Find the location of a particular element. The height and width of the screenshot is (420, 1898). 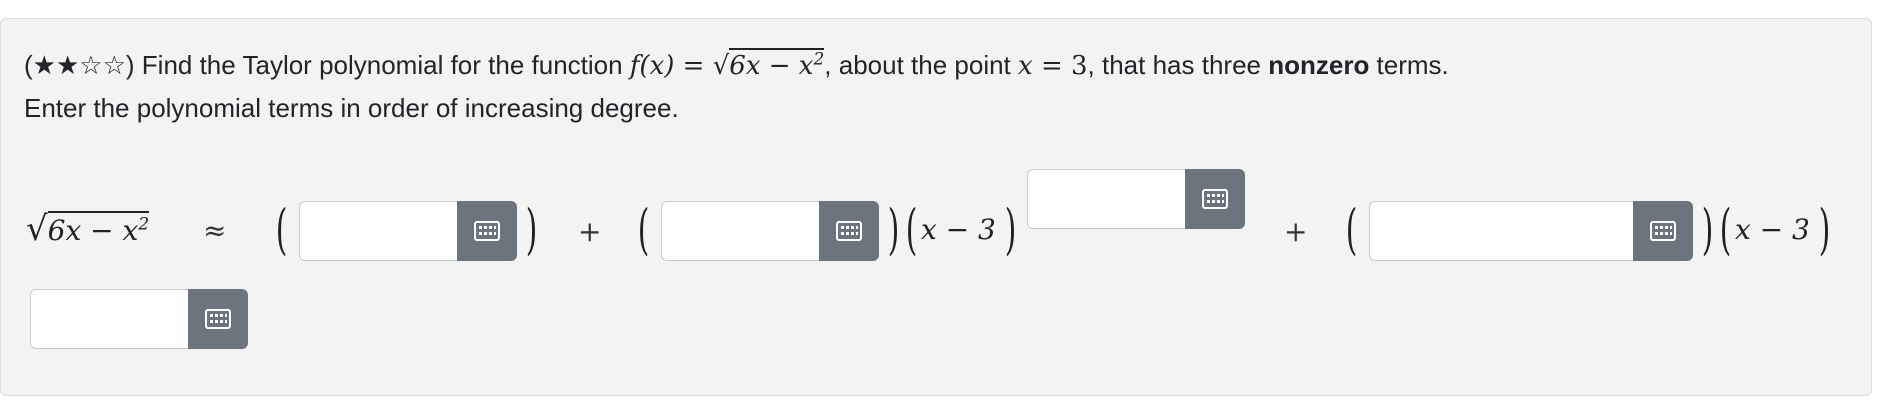

lhs-body: 6x − x2 is located at coordinates (98, 229).